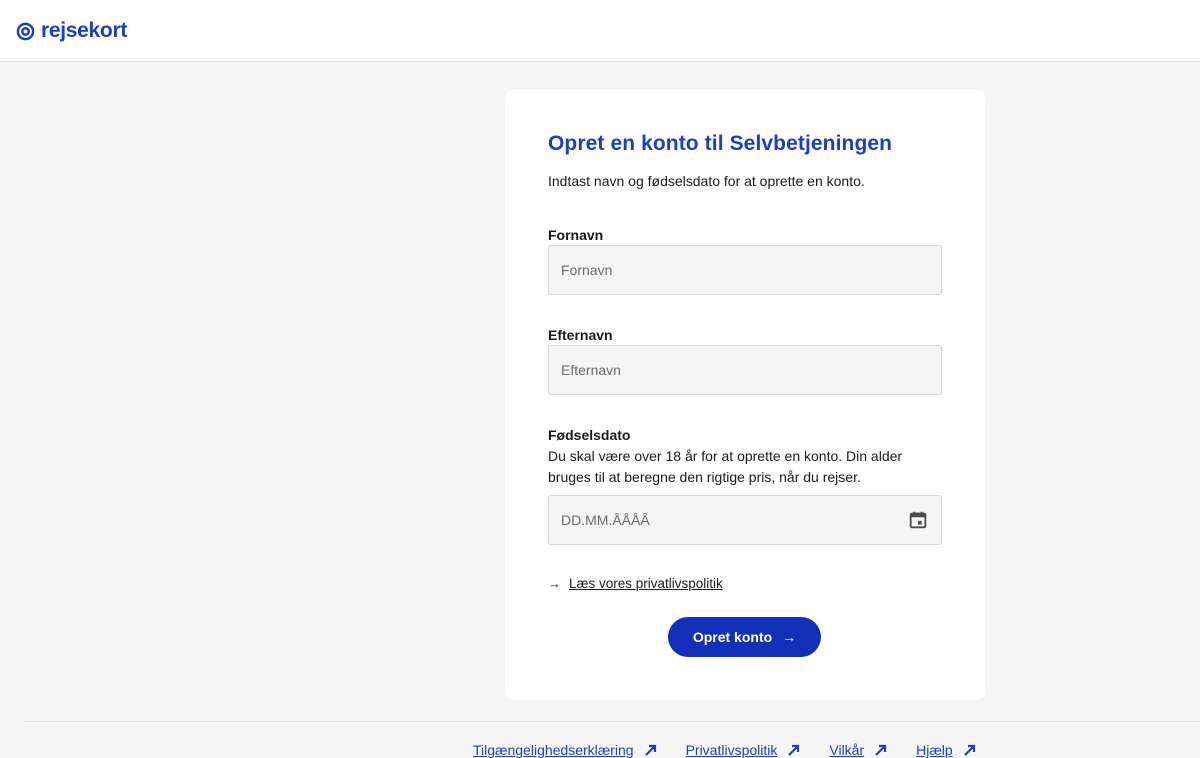  I want to click on first-name-label: Fornavn, so click(576, 235).